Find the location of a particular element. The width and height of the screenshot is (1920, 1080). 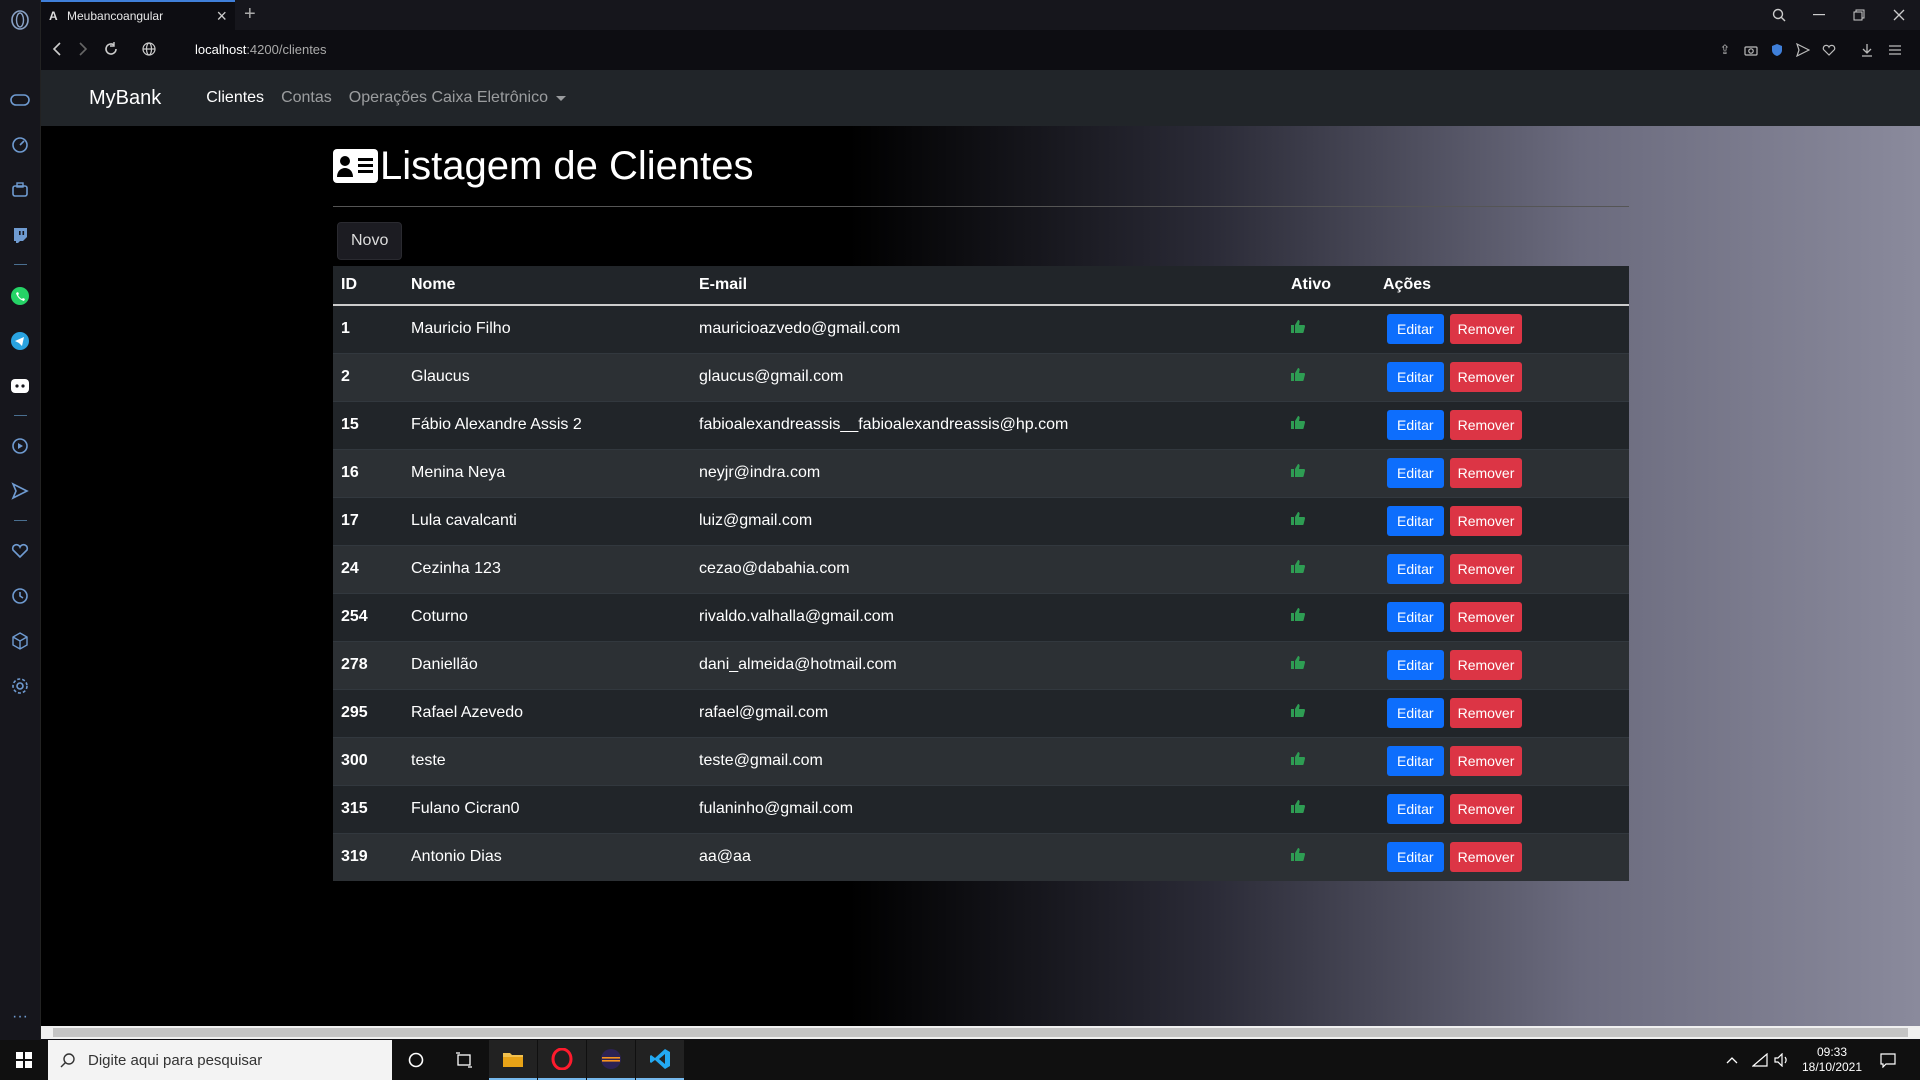

back-icon is located at coordinates (57, 49).